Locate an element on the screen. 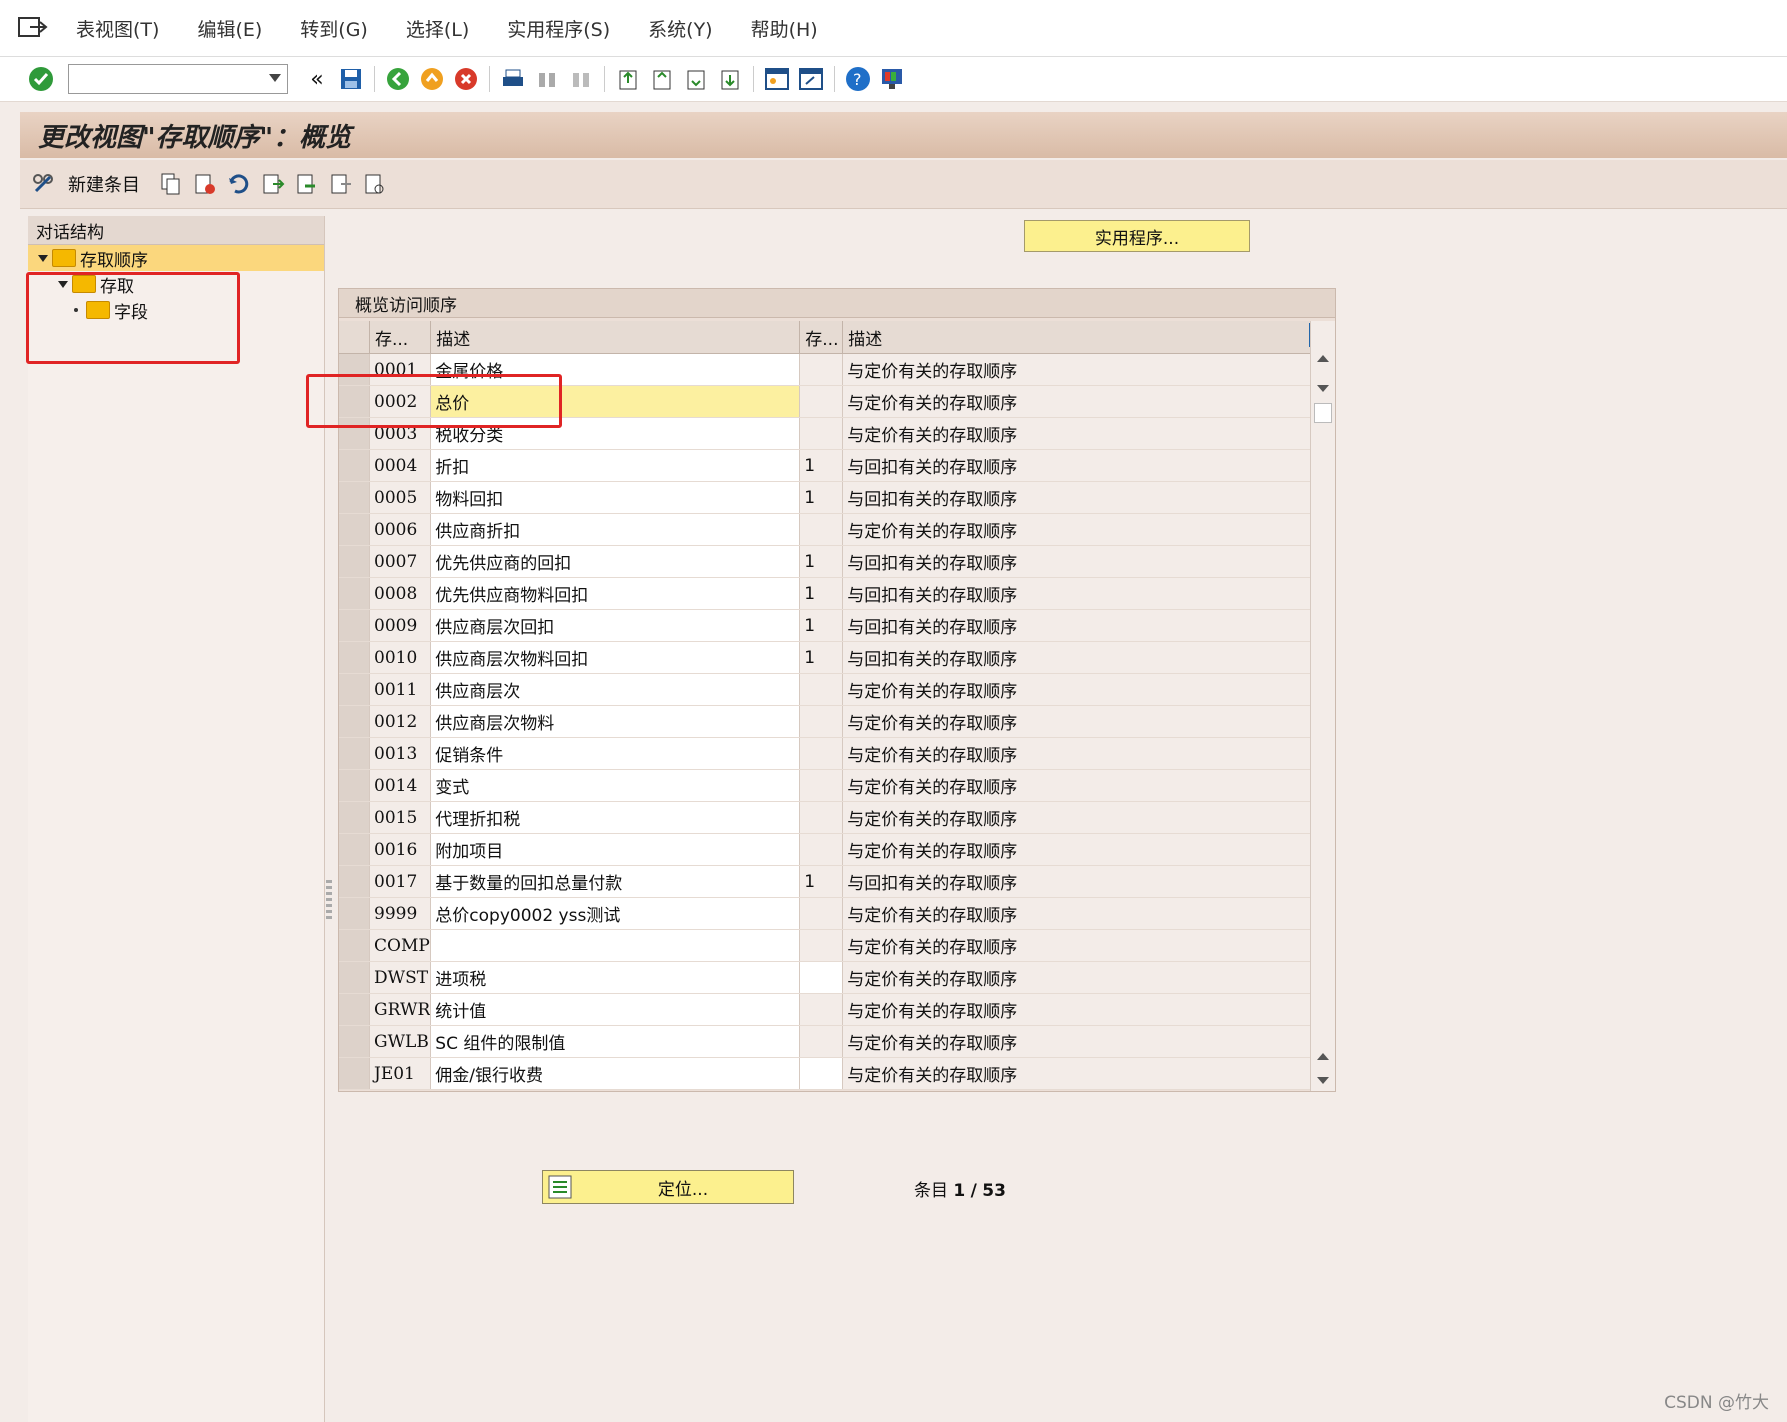 This screenshot has width=1787, height=1422. scroll-up-icon is located at coordinates (1323, 358).